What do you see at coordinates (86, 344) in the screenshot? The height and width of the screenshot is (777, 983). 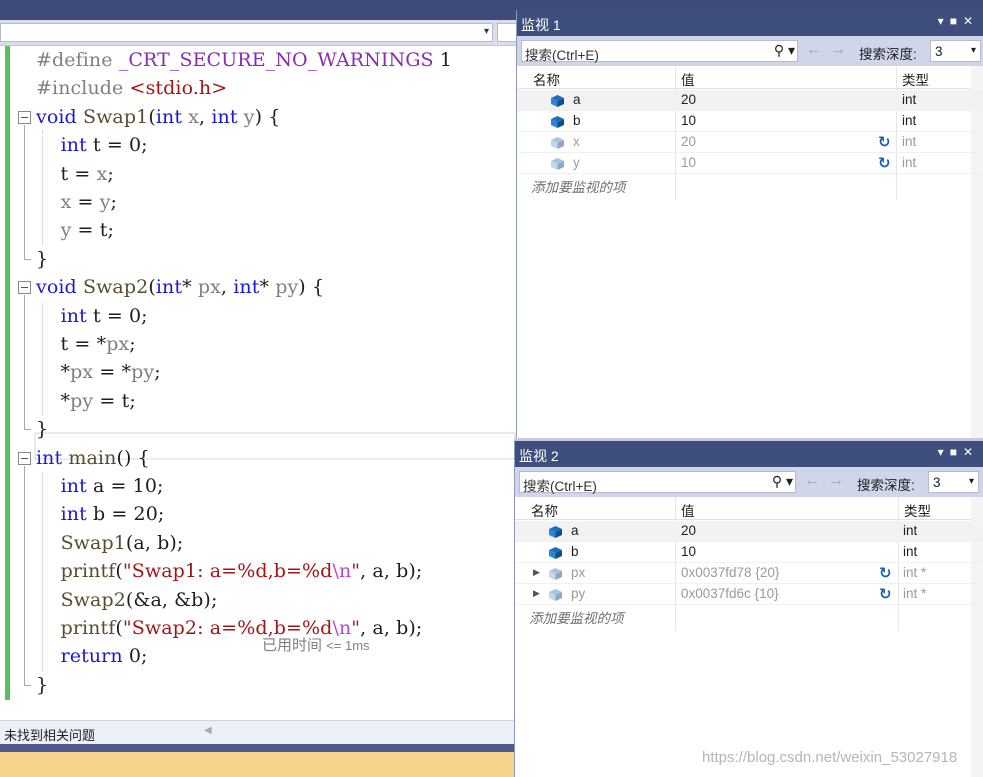 I see `code-line: t = *px;` at bounding box center [86, 344].